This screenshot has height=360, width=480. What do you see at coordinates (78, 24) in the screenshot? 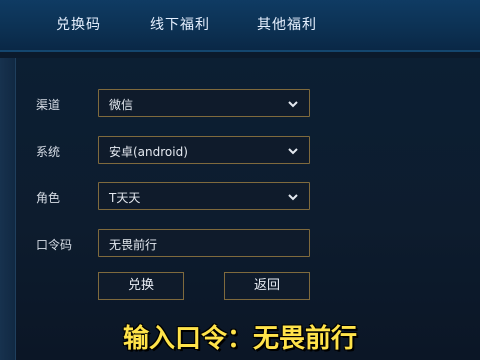
I see `tab-redeem-code: 兑换码` at bounding box center [78, 24].